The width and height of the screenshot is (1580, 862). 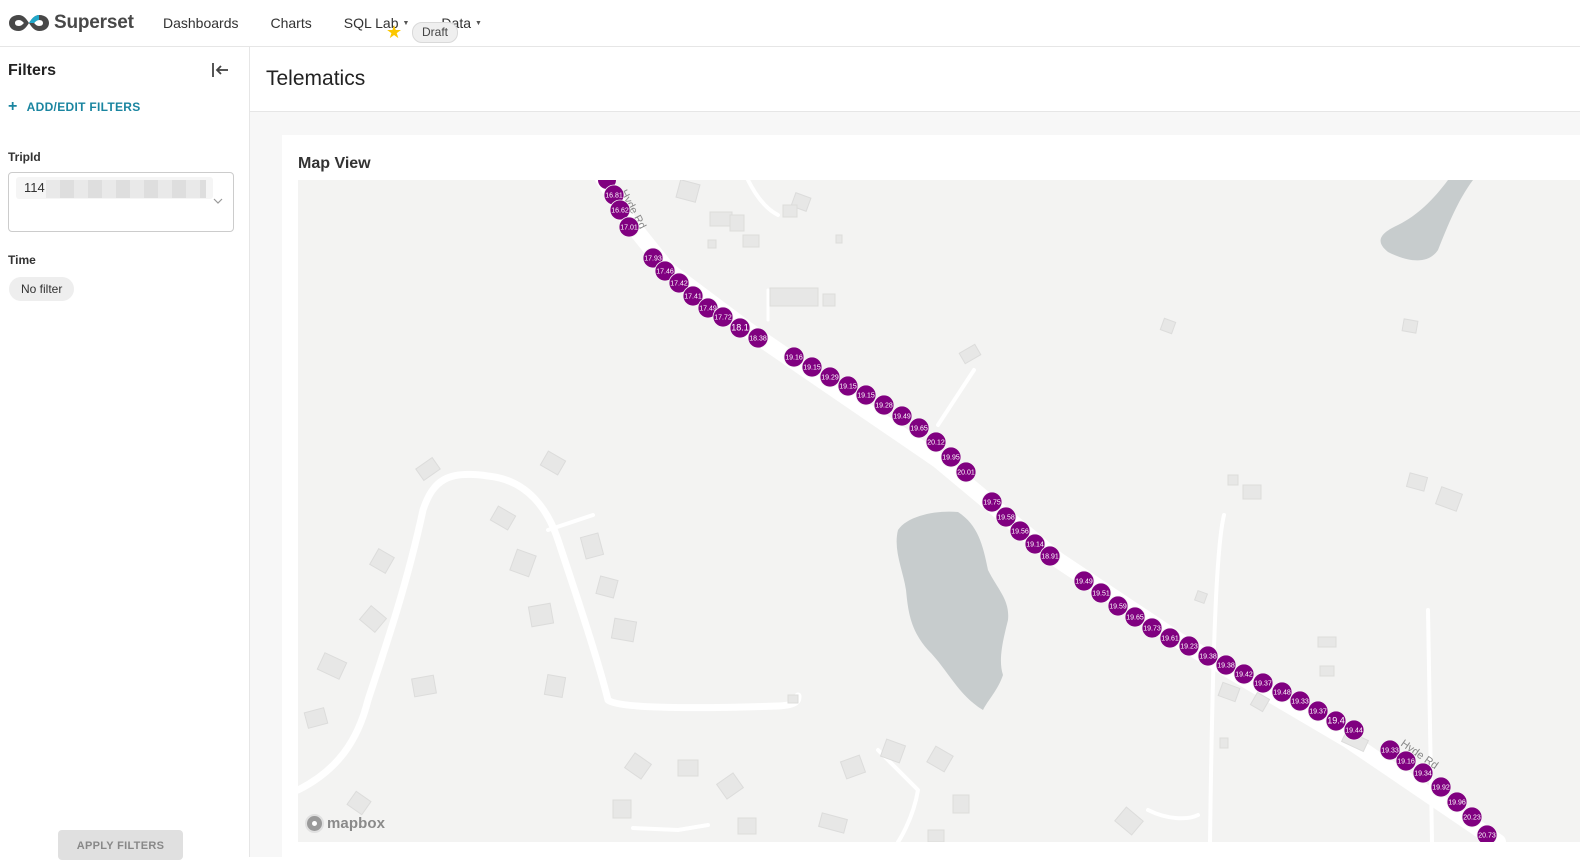 I want to click on plus-icon: +, so click(x=13, y=106).